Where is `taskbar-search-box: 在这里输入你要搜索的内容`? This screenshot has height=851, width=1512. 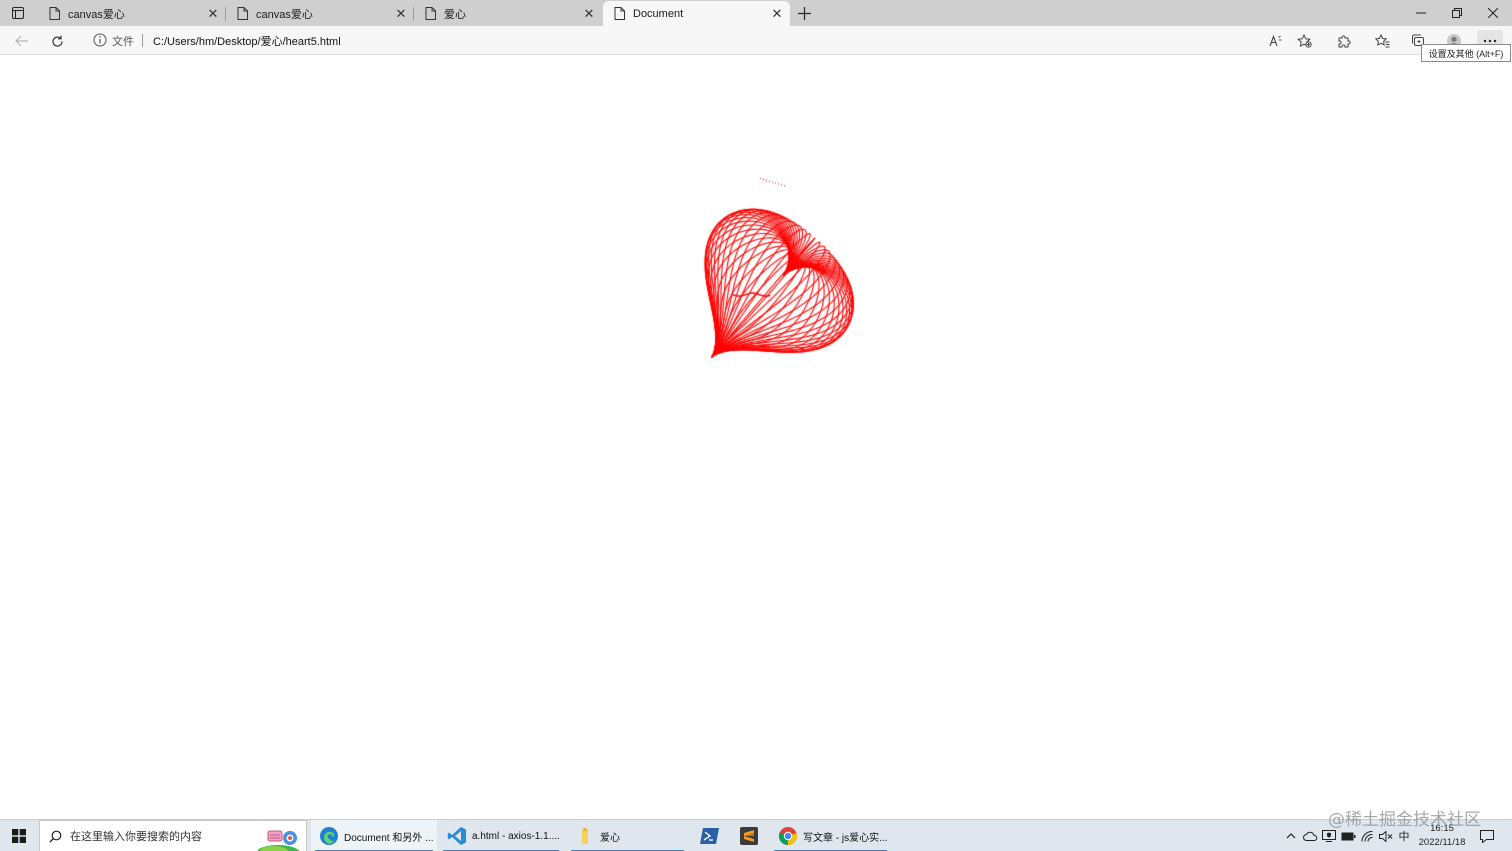 taskbar-search-box: 在这里输入你要搜索的内容 is located at coordinates (173, 835).